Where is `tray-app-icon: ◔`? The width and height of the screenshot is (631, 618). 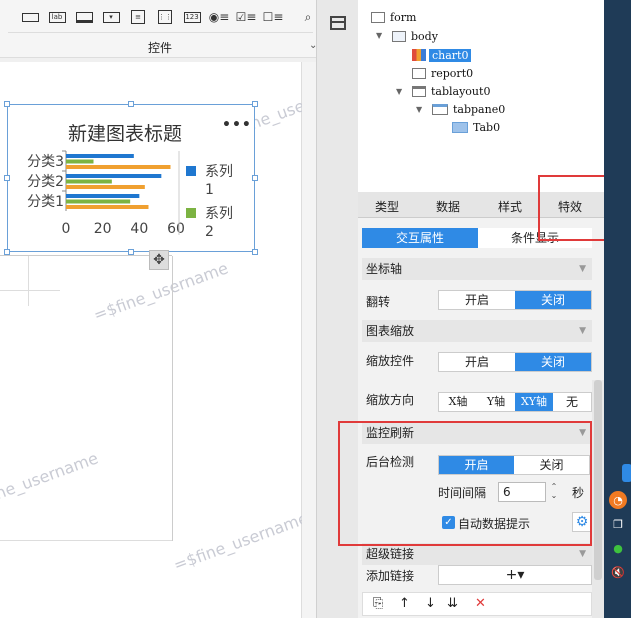 tray-app-icon: ◔ is located at coordinates (618, 500).